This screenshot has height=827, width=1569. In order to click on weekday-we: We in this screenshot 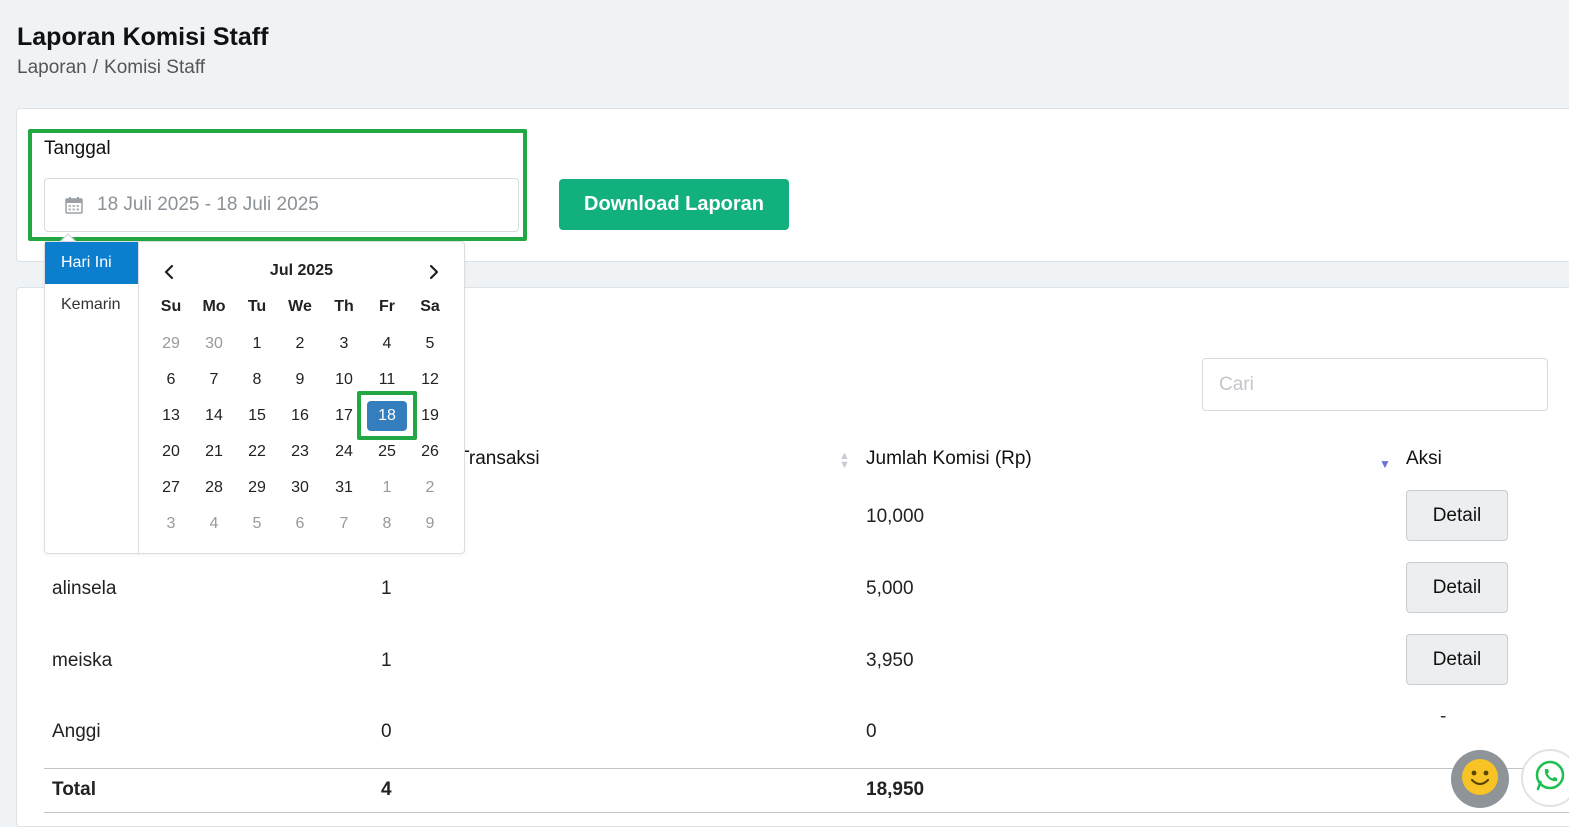, I will do `click(300, 306)`.